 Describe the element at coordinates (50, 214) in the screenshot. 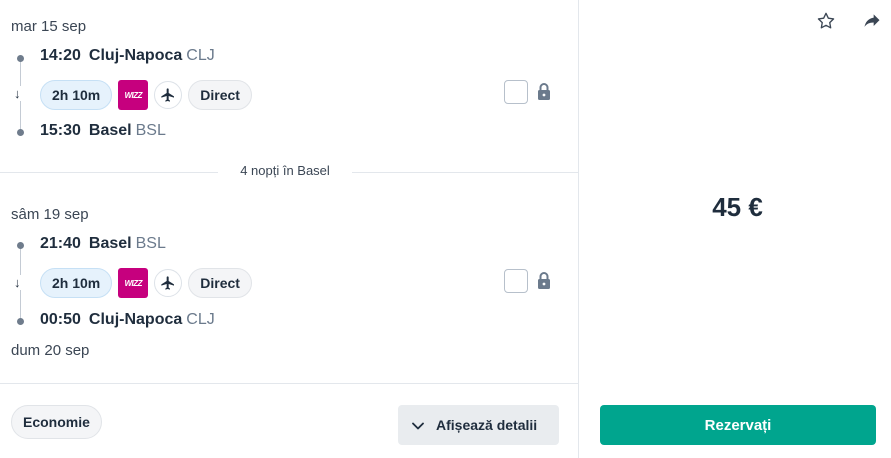

I see `inbound-date: sâm 19 sep` at that location.